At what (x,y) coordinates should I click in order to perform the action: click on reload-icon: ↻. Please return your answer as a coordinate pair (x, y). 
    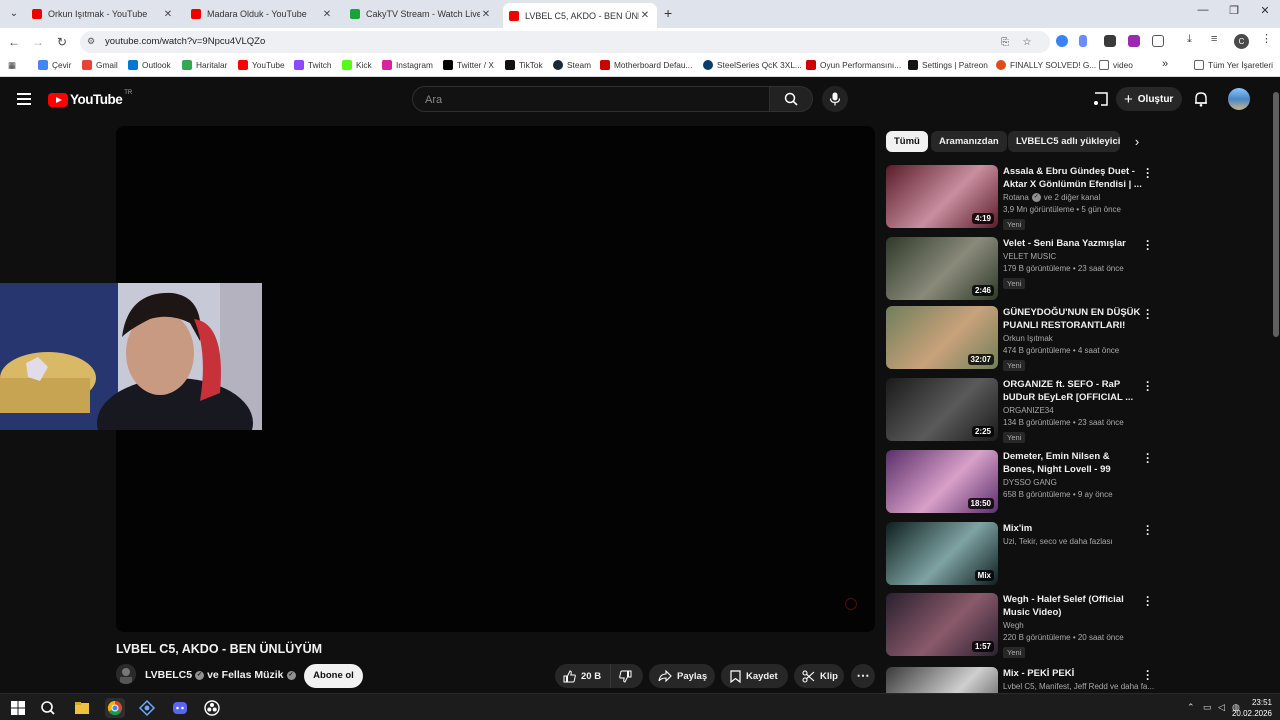
    Looking at the image, I should click on (62, 42).